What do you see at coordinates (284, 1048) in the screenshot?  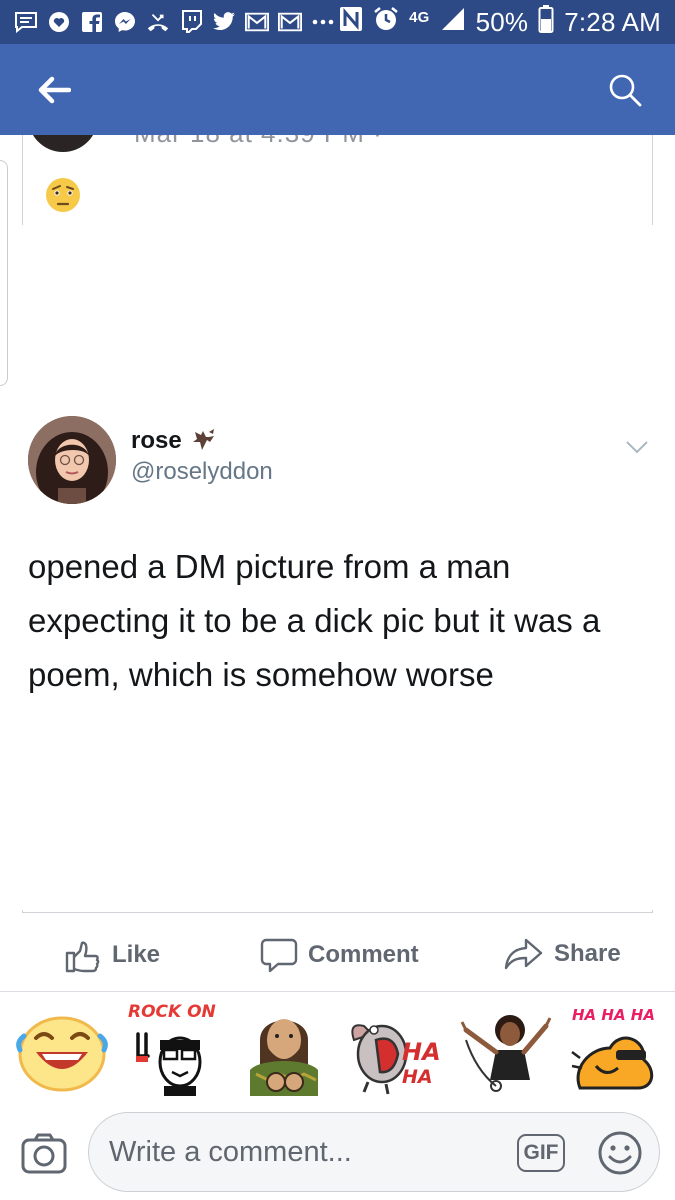 I see `aquaman-pointing-sticker` at bounding box center [284, 1048].